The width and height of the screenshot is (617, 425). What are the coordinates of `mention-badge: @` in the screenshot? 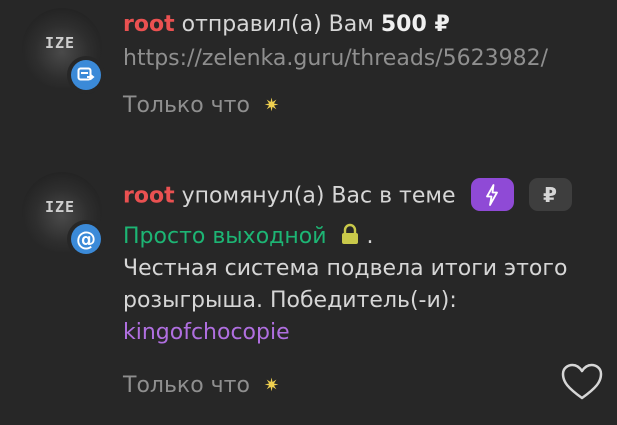 It's located at (86, 239).